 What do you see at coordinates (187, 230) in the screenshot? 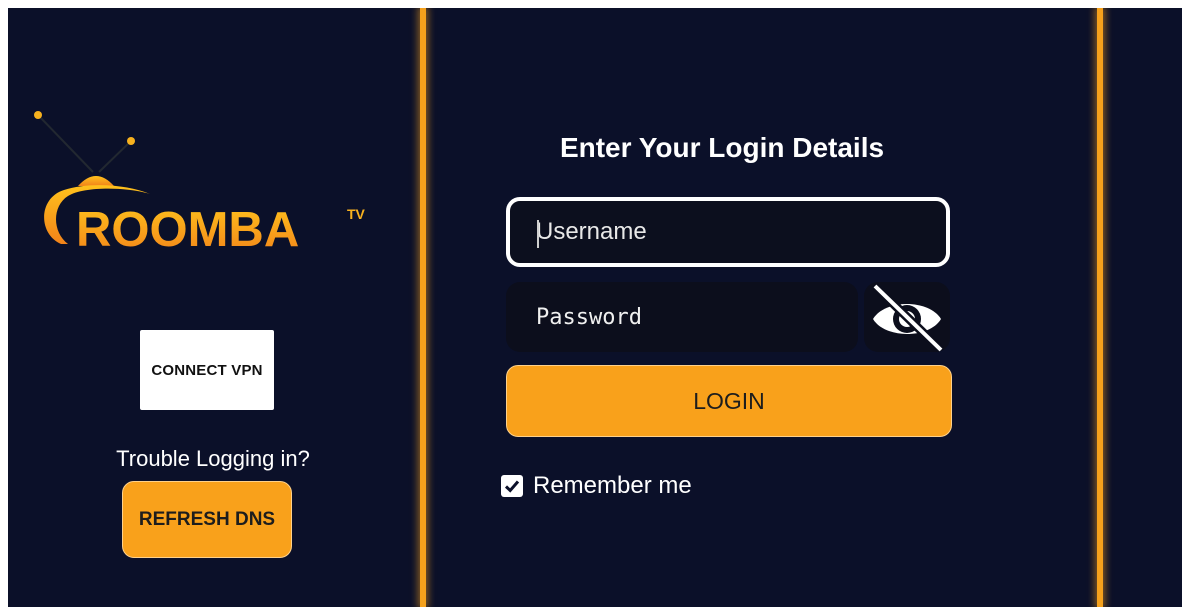
I see `logo-wordmark: ROOMBA` at bounding box center [187, 230].